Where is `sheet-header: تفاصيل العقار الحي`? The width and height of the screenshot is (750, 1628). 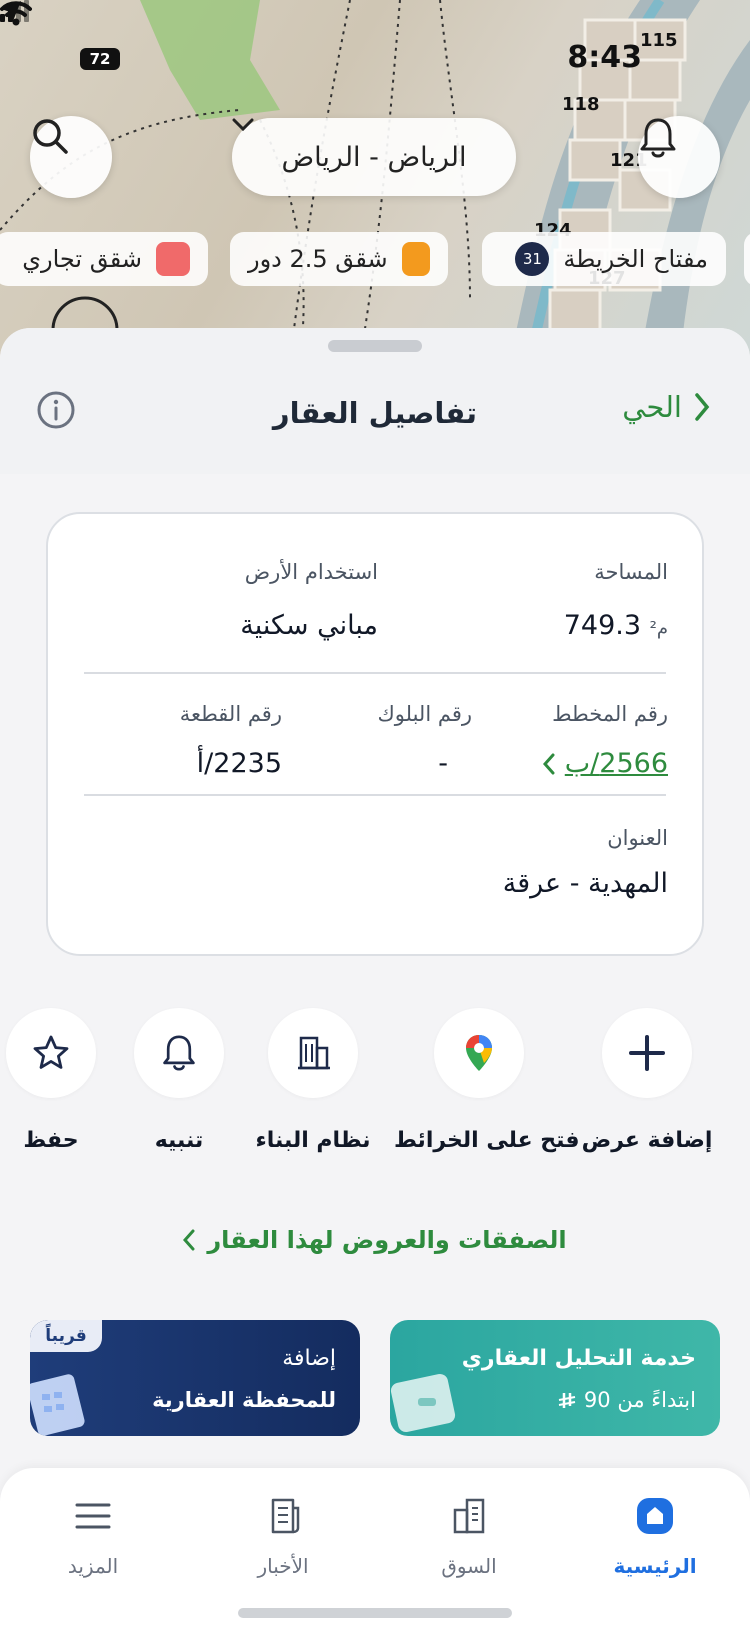 sheet-header: تفاصيل العقار الحي is located at coordinates (375, 401).